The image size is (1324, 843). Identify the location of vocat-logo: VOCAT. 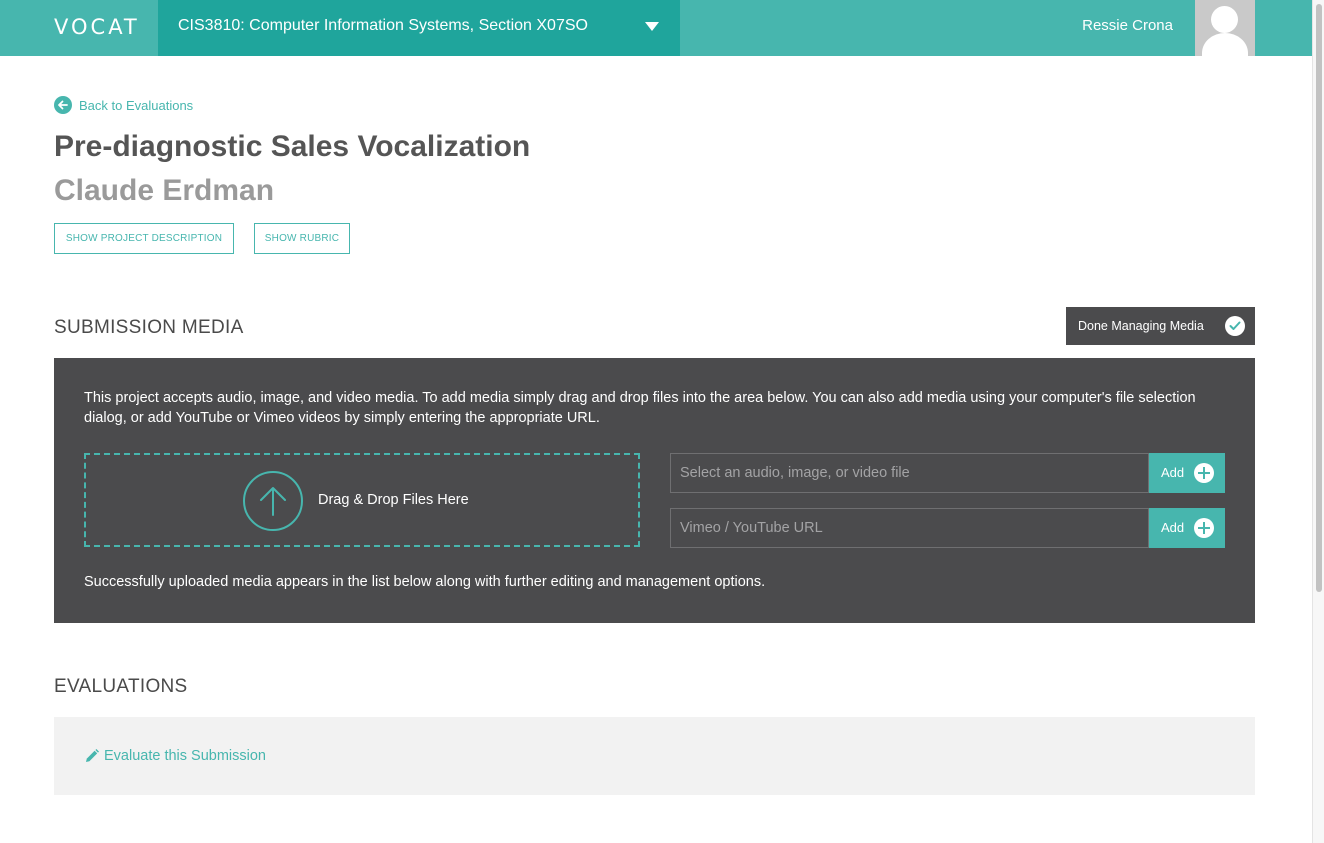
(97, 27).